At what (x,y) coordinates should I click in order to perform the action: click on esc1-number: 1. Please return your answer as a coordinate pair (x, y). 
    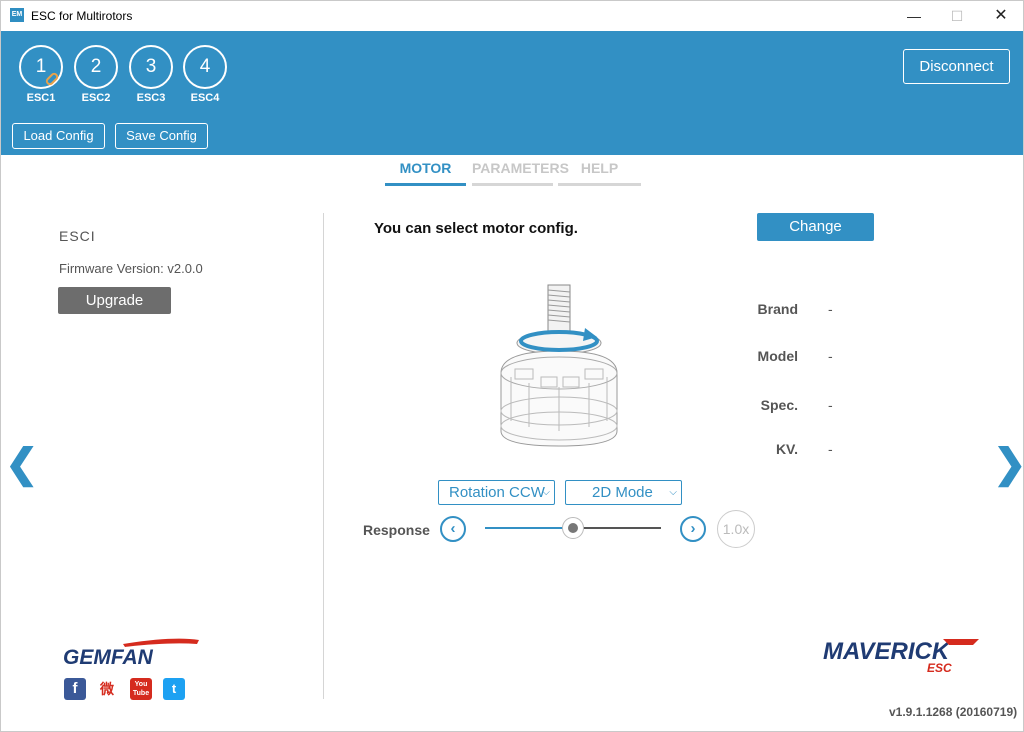
    Looking at the image, I should click on (41, 66).